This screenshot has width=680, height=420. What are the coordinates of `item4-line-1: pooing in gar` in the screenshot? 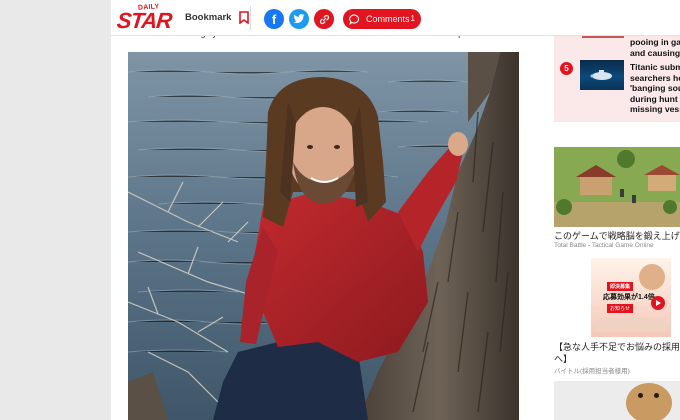 It's located at (655, 42).